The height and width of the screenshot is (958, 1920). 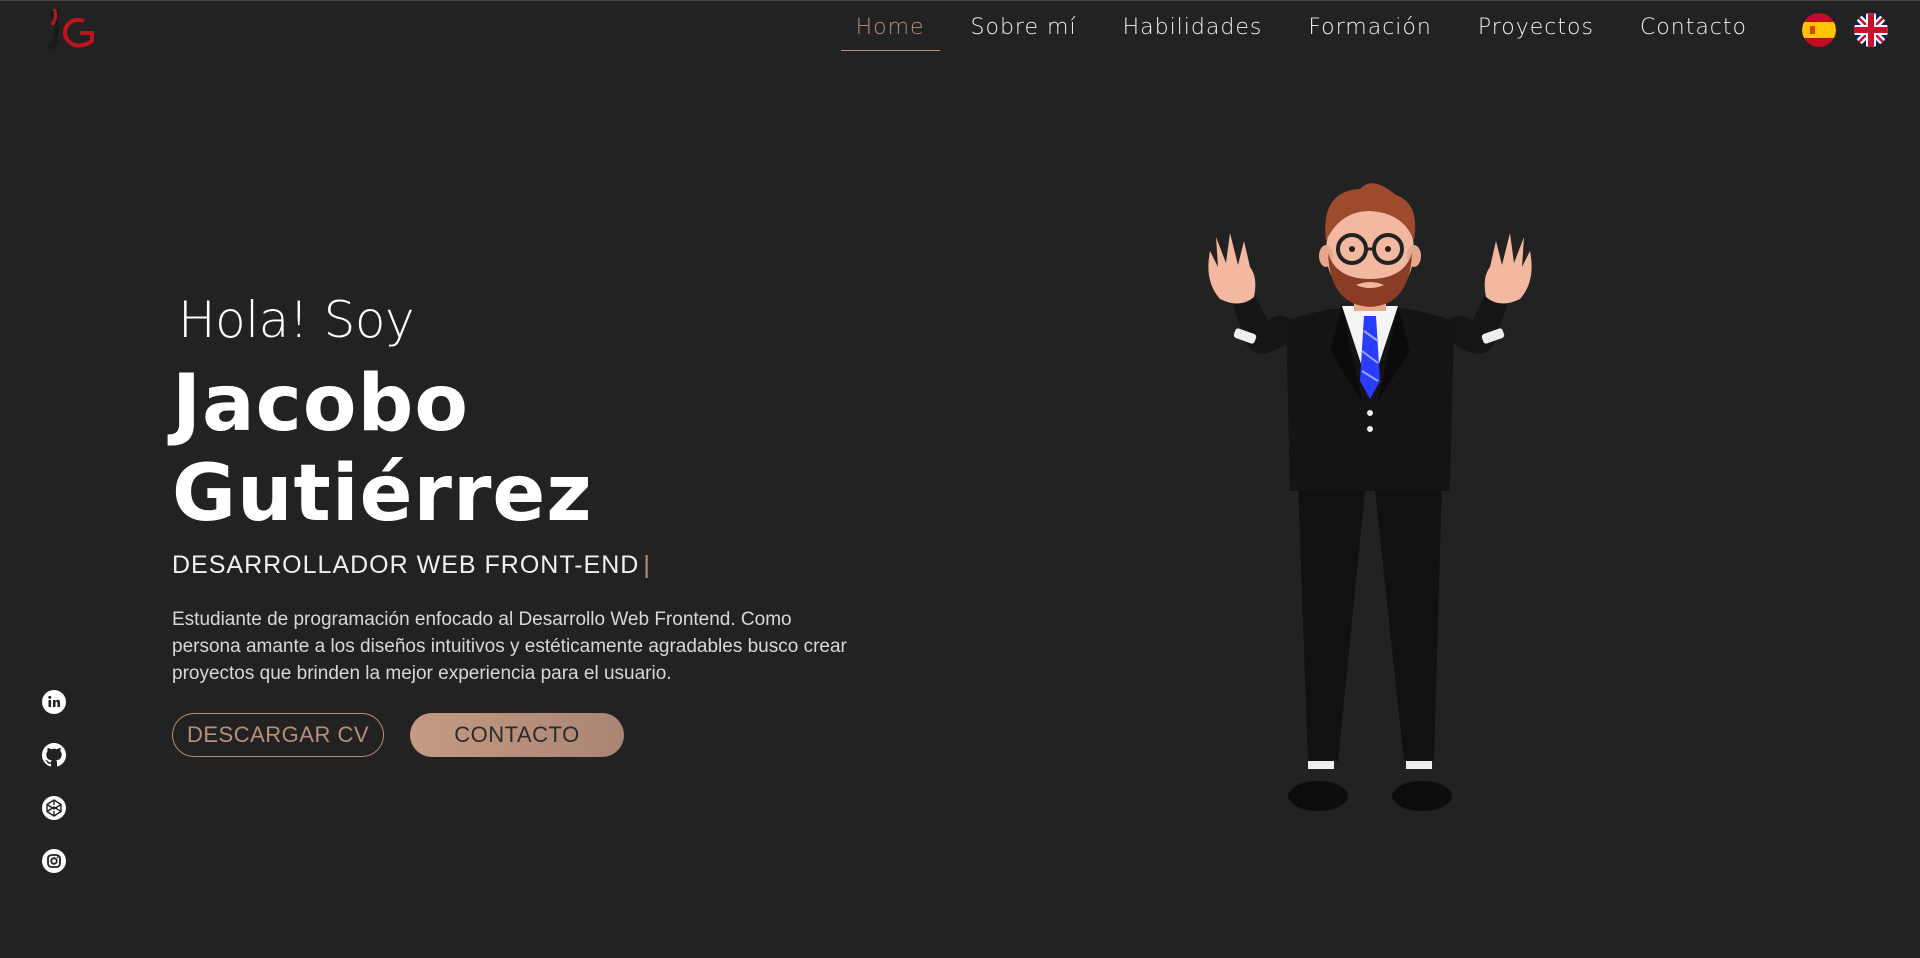 I want to click on nav-formacion: Formación, so click(x=1370, y=33).